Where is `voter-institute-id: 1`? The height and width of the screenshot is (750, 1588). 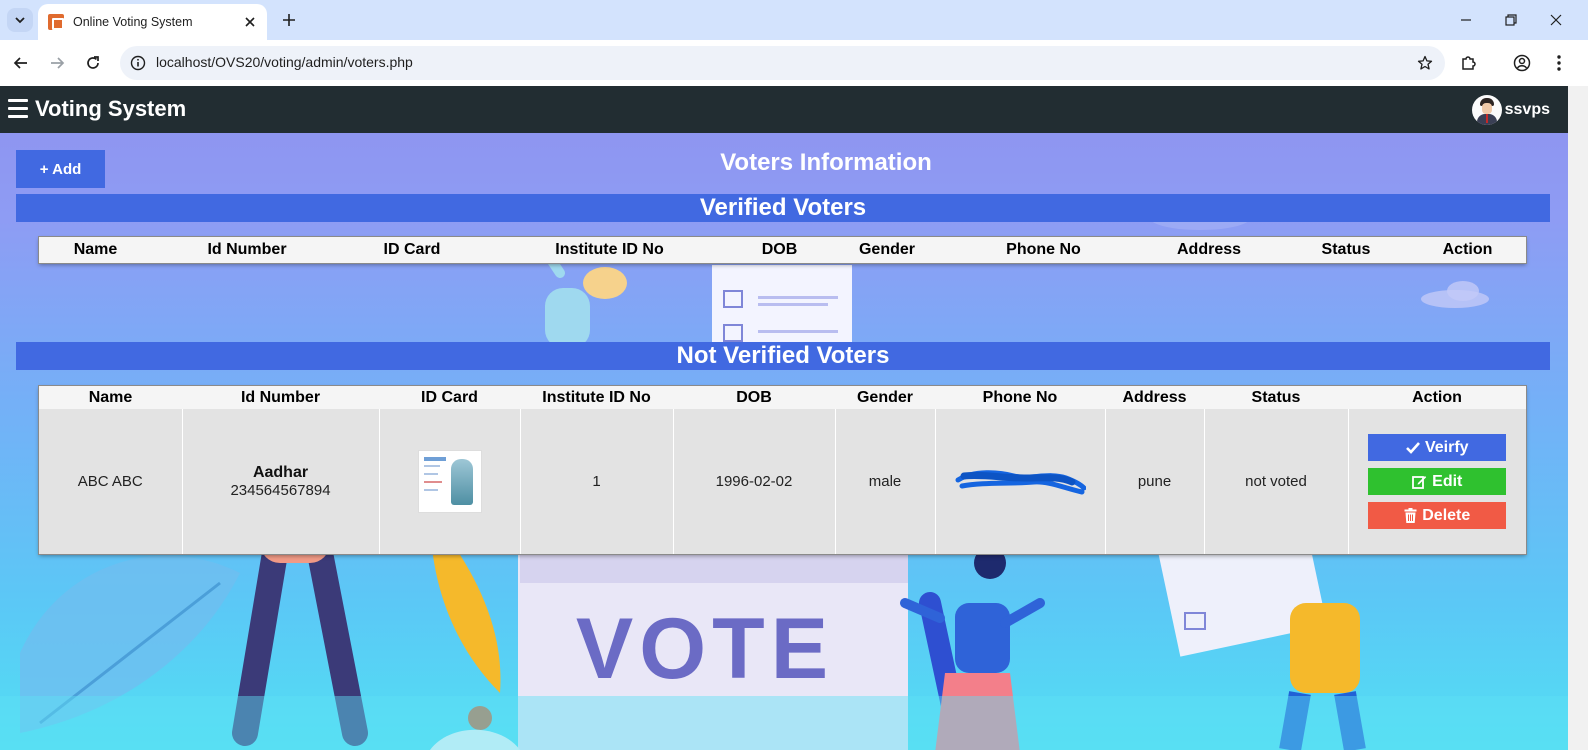 voter-institute-id: 1 is located at coordinates (596, 481).